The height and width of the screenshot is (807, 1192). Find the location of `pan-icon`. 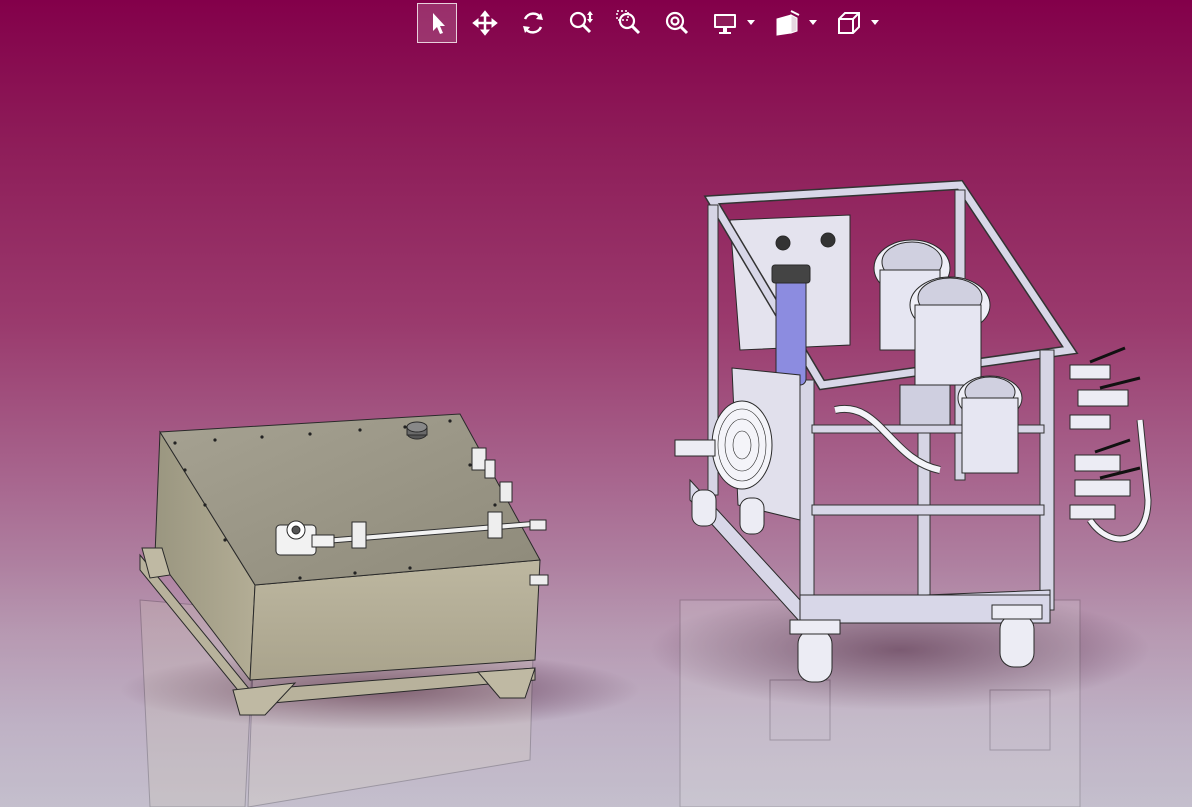

pan-icon is located at coordinates (485, 23).